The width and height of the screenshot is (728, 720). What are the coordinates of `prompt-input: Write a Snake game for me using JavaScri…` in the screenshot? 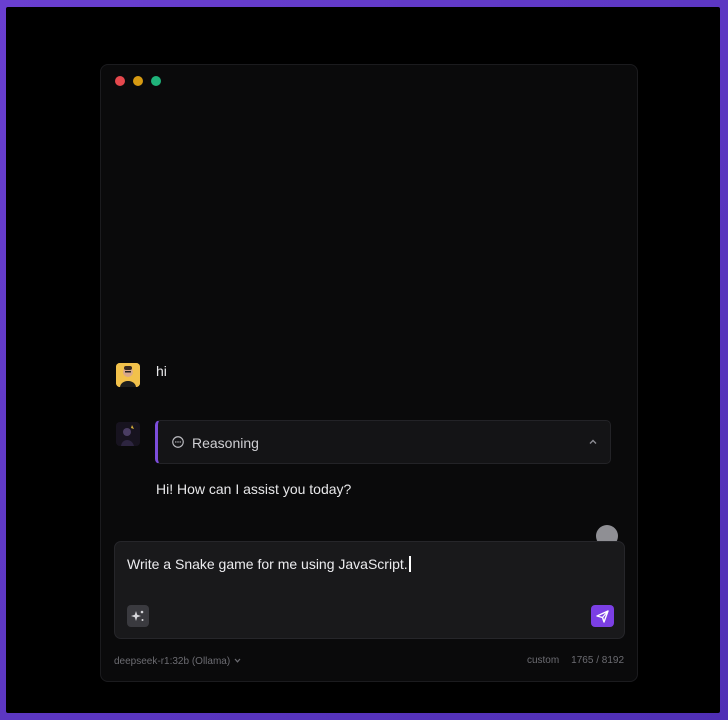 It's located at (269, 564).